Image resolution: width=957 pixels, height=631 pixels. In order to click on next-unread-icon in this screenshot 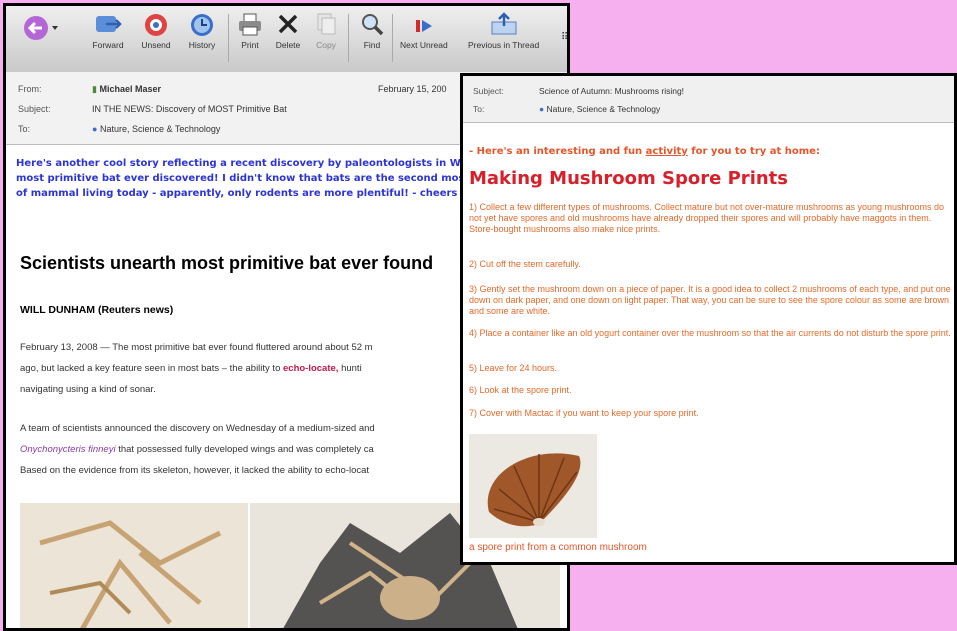, I will do `click(423, 26)`.